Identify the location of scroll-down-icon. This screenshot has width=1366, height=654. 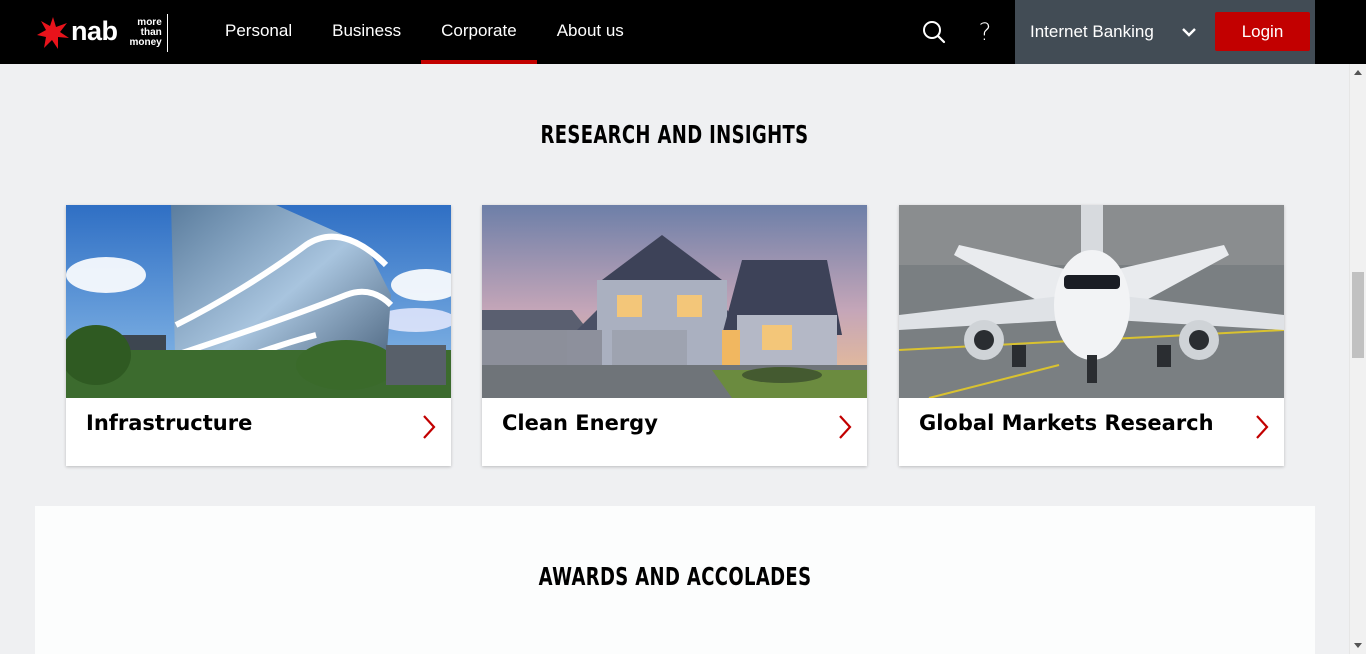
(1358, 645).